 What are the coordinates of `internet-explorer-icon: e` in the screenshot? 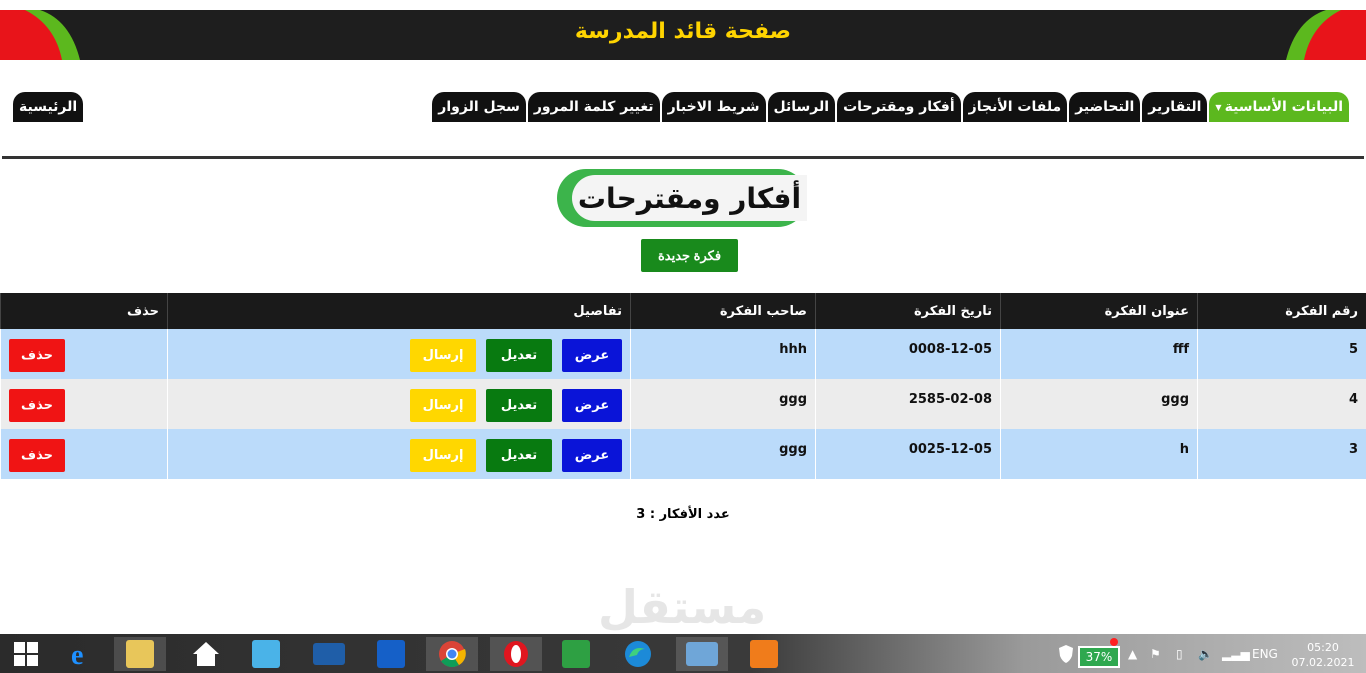 It's located at (82, 654).